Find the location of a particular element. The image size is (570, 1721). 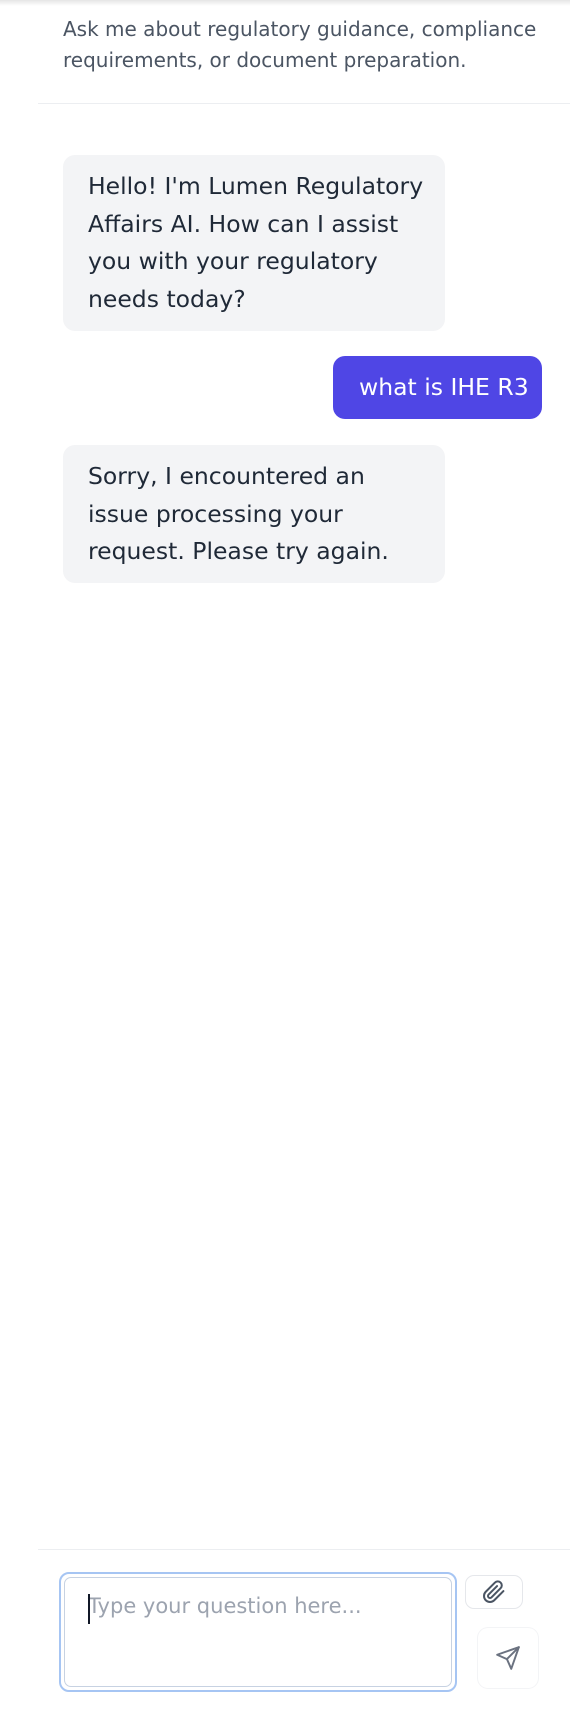

send-icon is located at coordinates (508, 1658).